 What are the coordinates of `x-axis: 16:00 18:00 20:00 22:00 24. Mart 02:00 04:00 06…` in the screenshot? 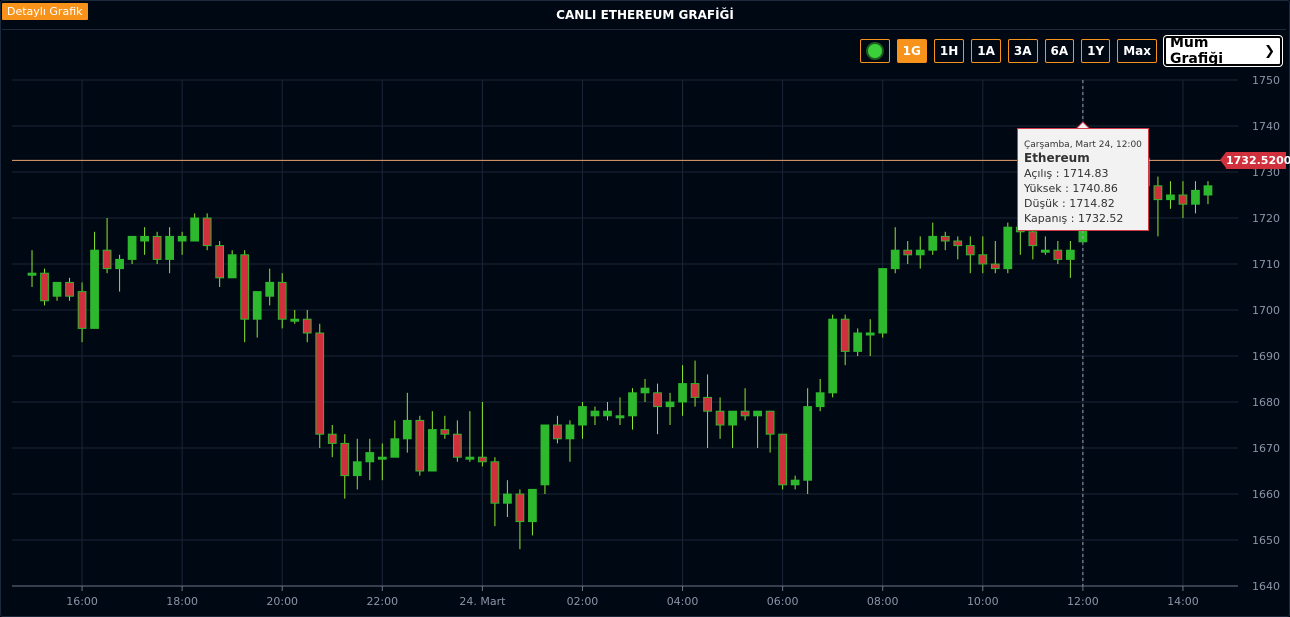 It's located at (625, 596).